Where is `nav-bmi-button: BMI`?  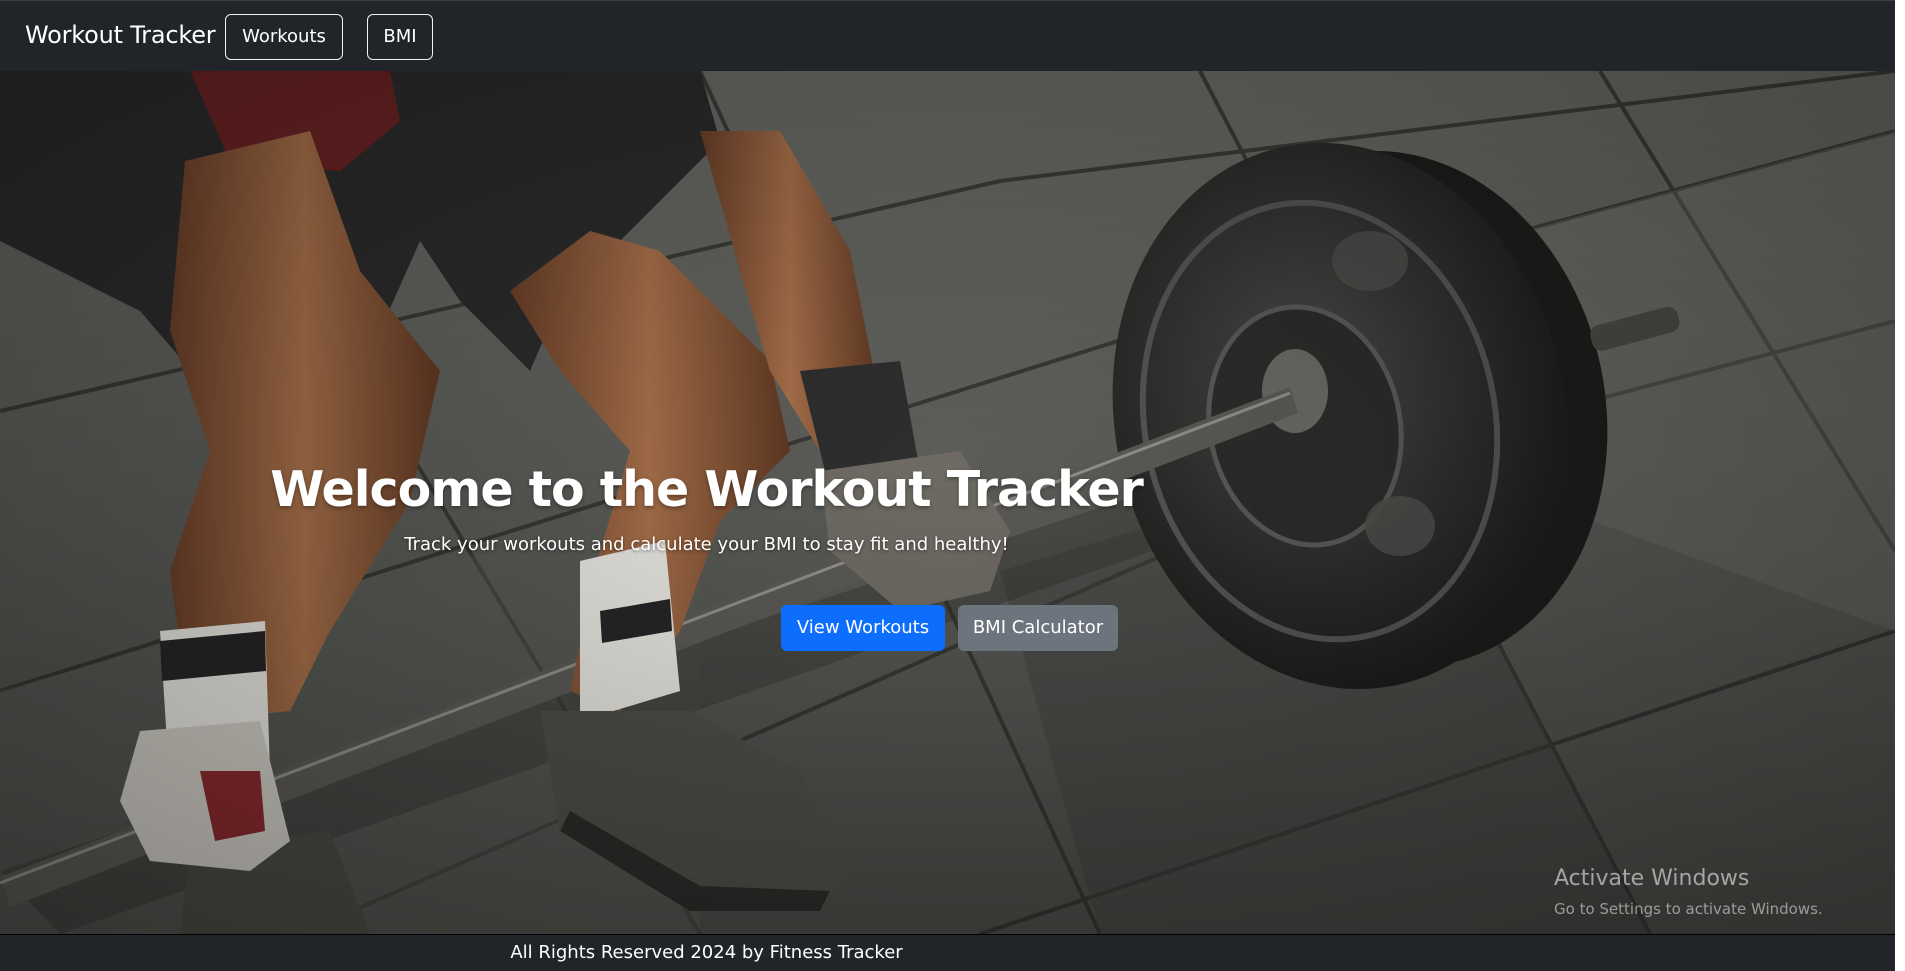
nav-bmi-button: BMI is located at coordinates (400, 37).